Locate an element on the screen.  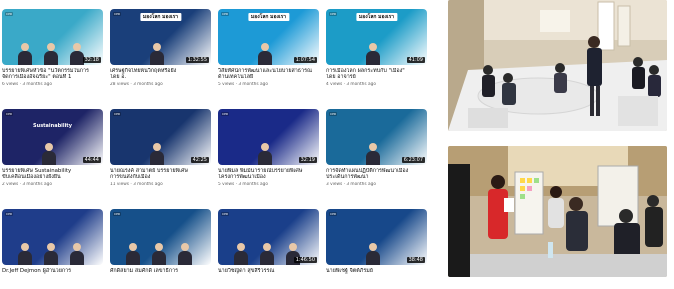
video-meta: 2 views · 3 months ago is located at coordinates (27, 184).